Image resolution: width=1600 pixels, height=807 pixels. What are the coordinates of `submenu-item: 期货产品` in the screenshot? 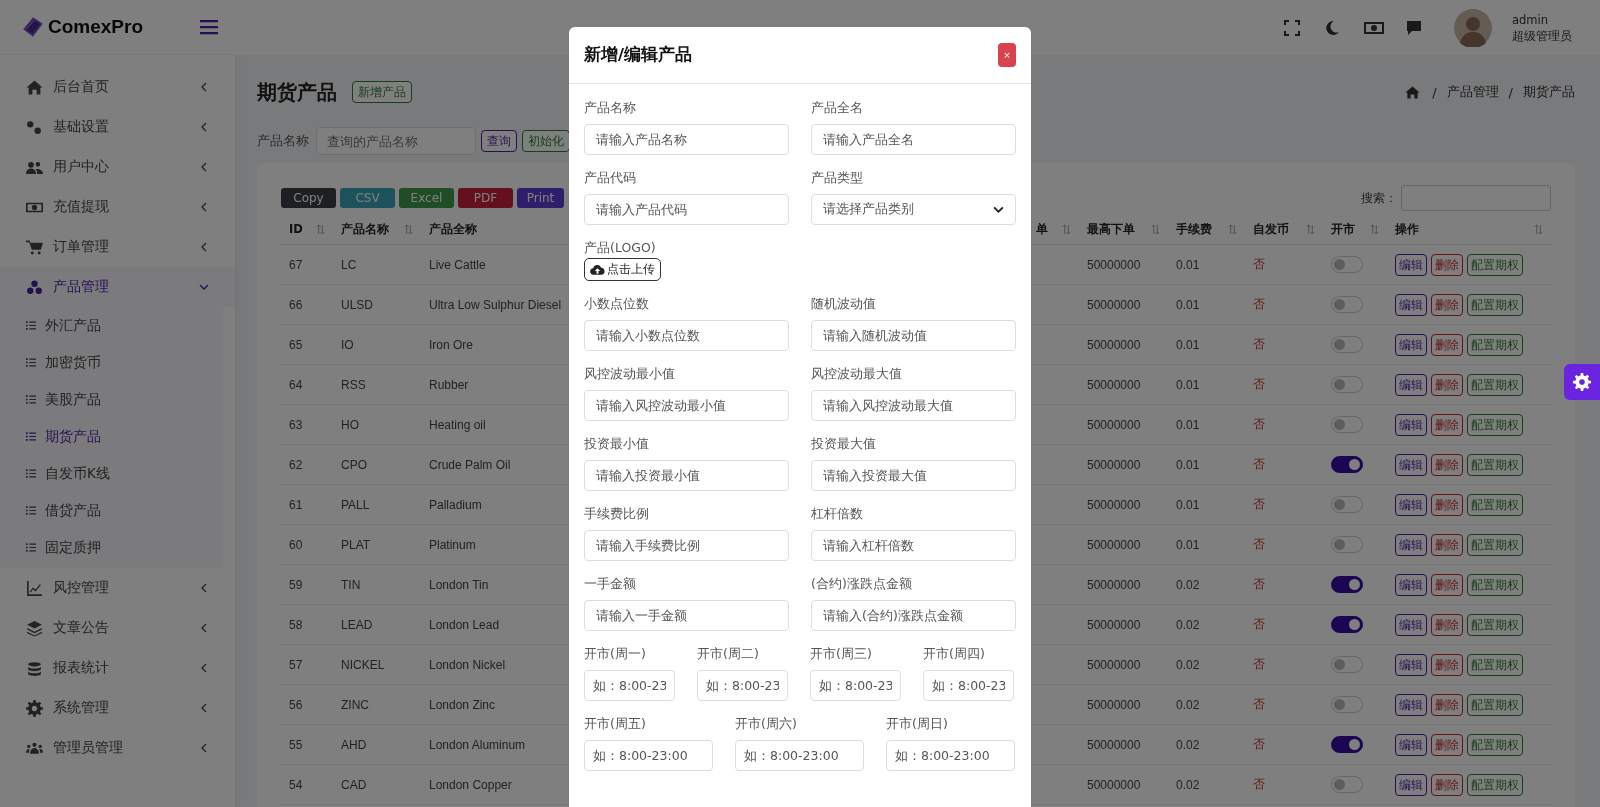 It's located at (111, 436).